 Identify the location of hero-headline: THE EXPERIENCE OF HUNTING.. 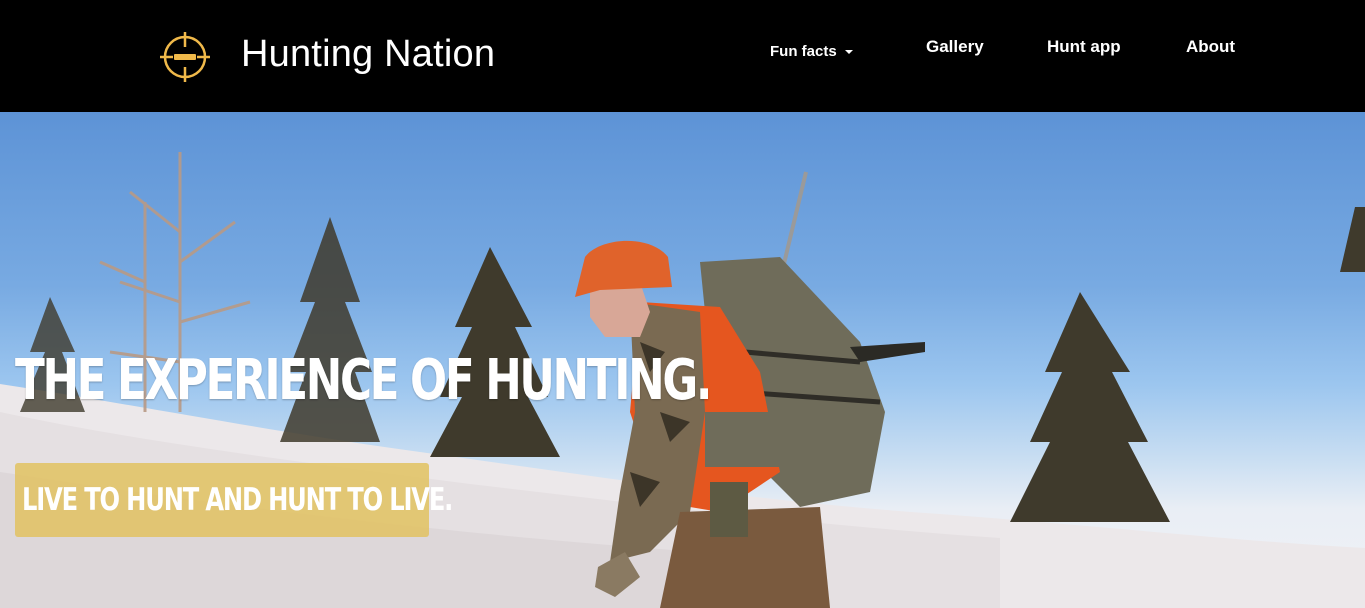
(363, 380).